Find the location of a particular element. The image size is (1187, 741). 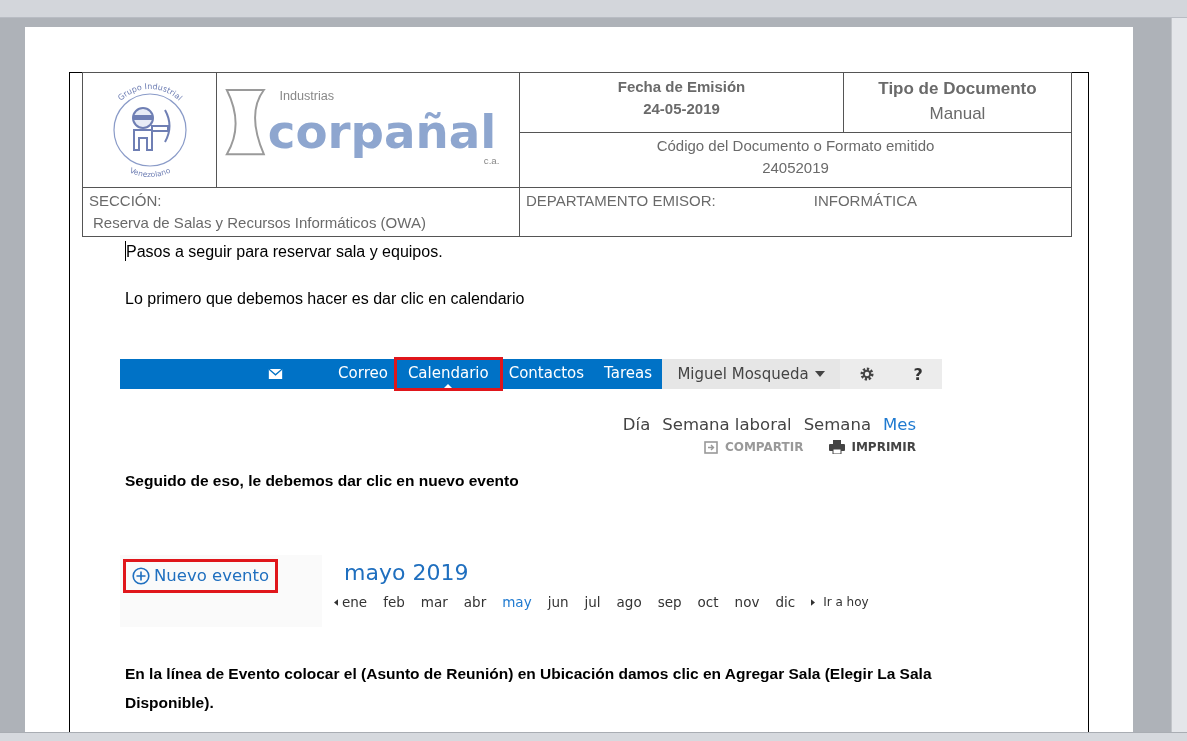

nav-tab: Correo is located at coordinates (363, 373).